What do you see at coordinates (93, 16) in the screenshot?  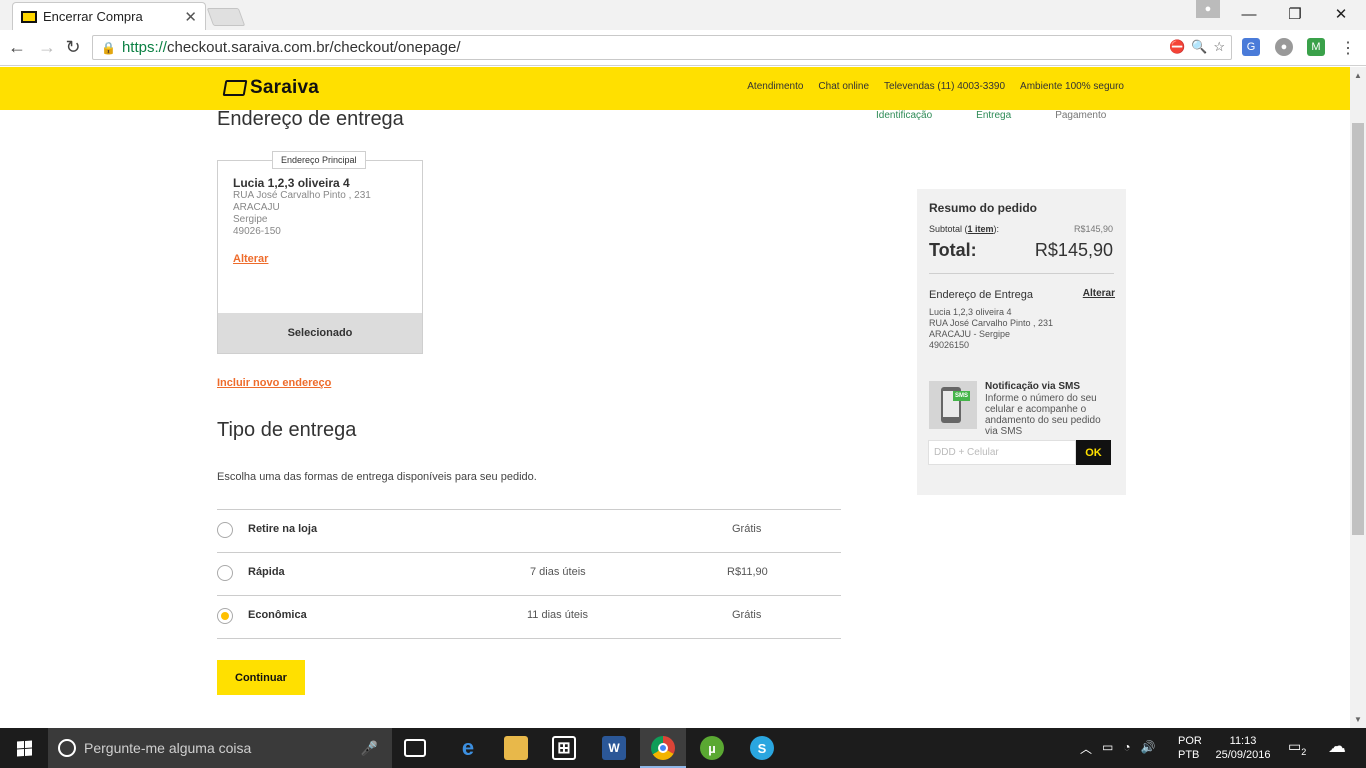 I see `tab-title: Encerrar Compra` at bounding box center [93, 16].